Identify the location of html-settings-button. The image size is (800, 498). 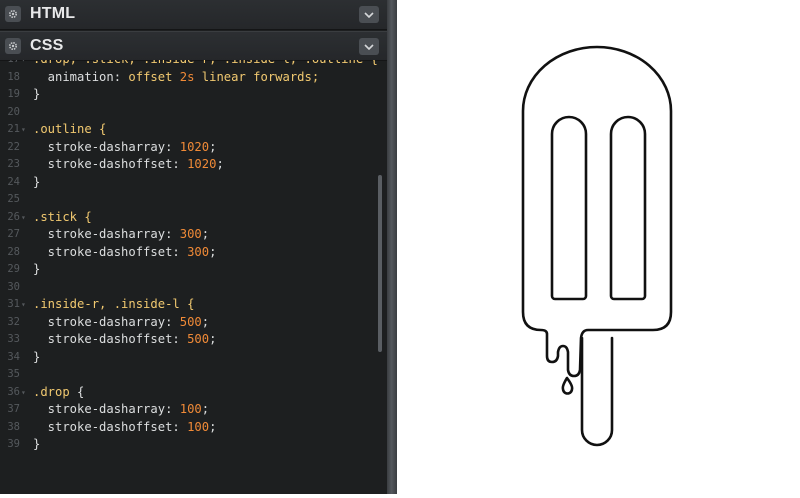
(13, 14).